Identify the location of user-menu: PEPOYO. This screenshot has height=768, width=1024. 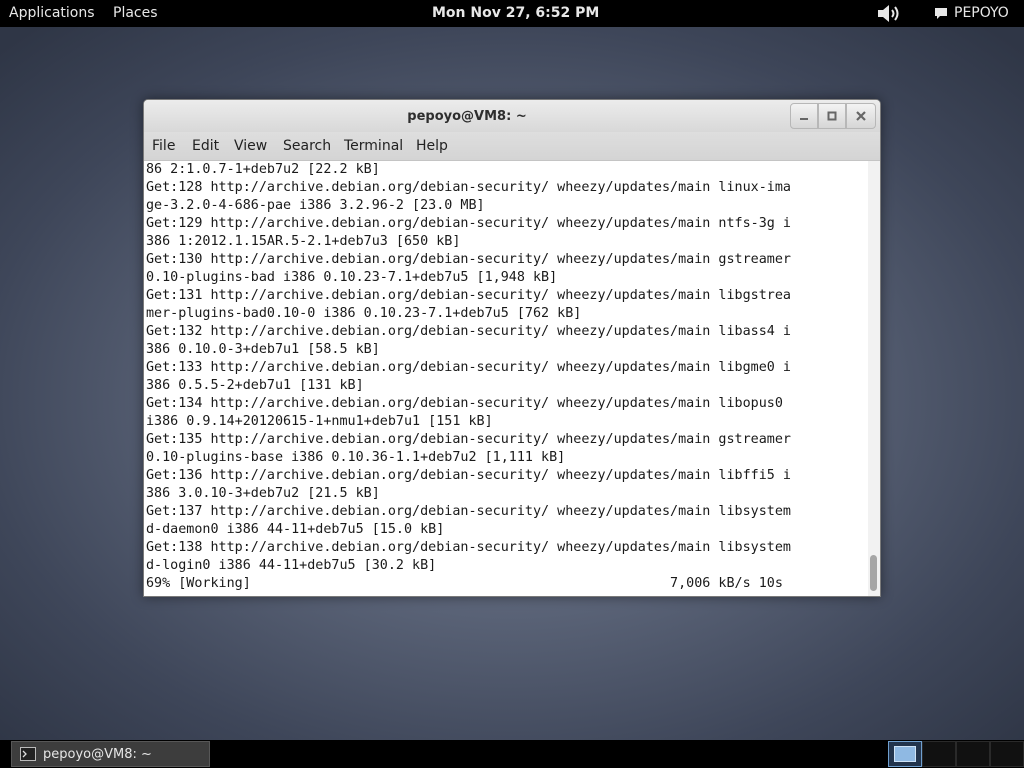
(971, 13).